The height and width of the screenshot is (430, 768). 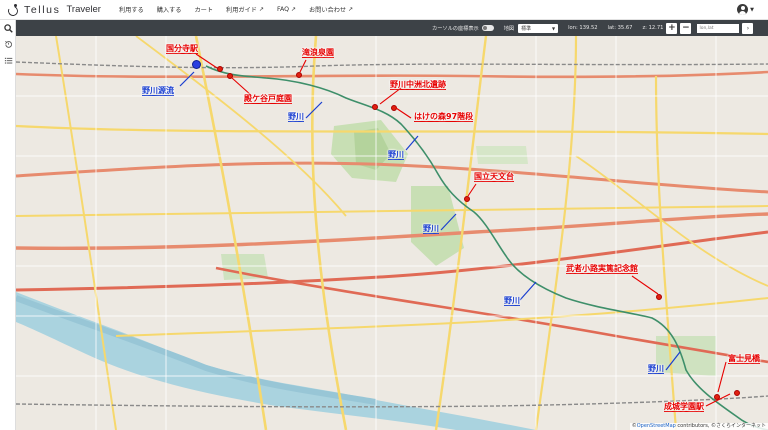 I want to click on history-button, so click(x=8, y=44).